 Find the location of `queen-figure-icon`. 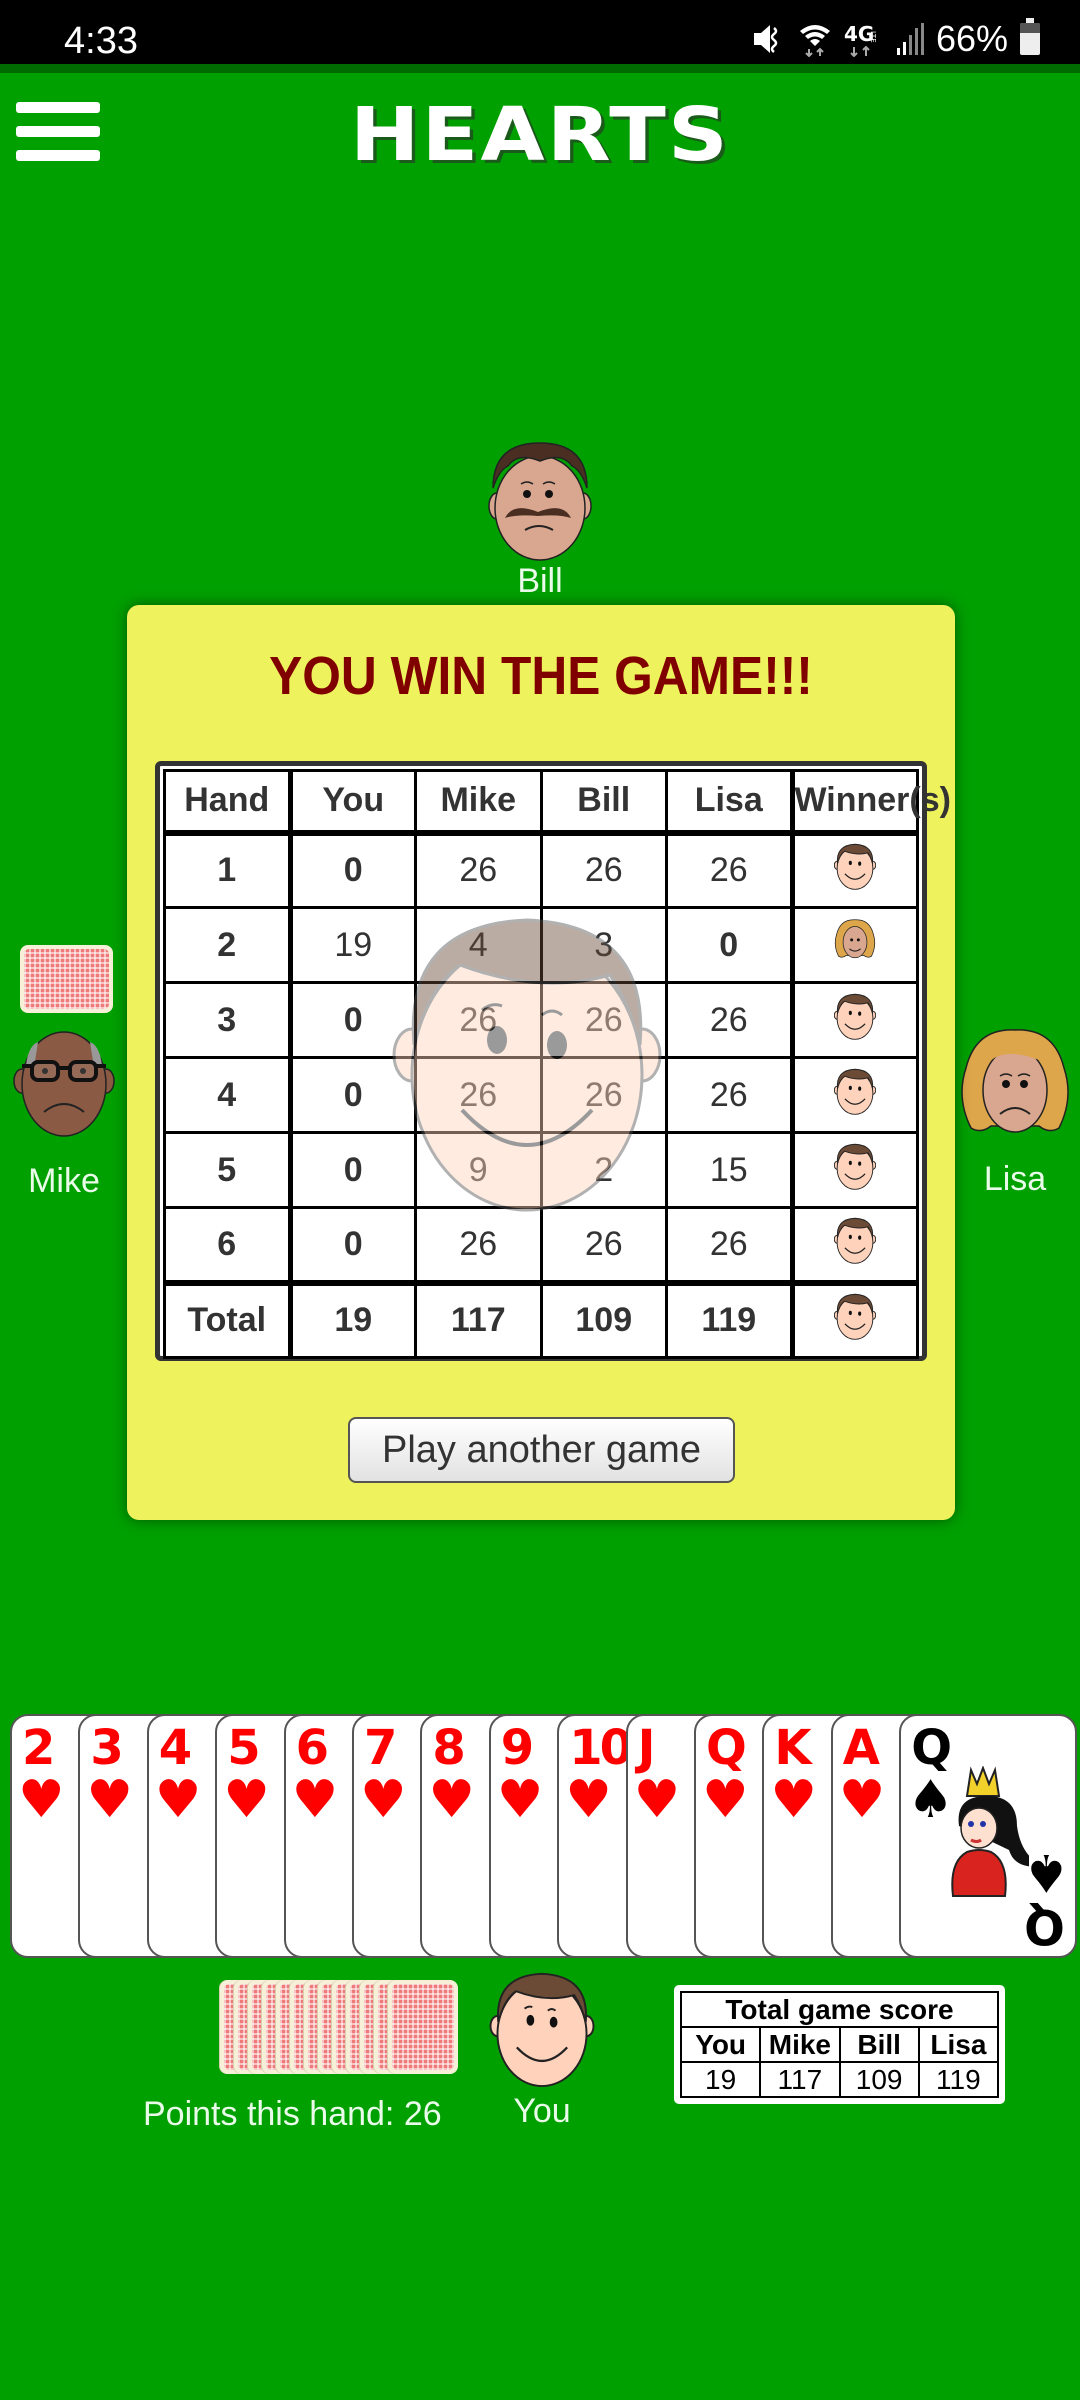

queen-figure-icon is located at coordinates (990, 1831).